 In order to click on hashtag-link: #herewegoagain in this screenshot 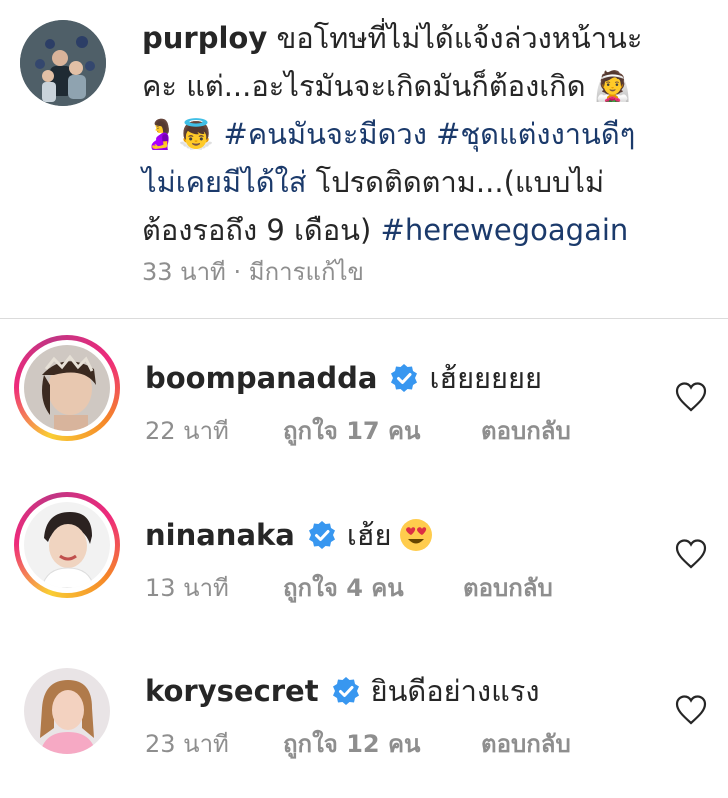, I will do `click(505, 230)`.